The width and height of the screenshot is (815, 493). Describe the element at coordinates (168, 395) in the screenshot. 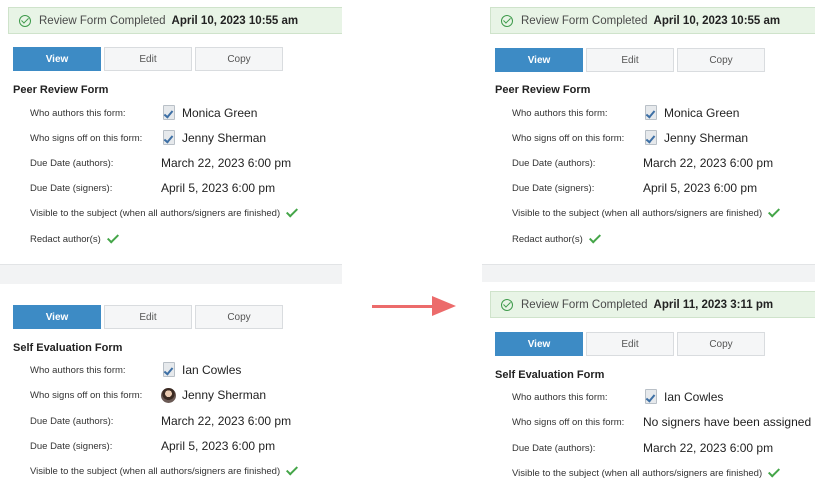

I see `user-photo-avatar` at that location.